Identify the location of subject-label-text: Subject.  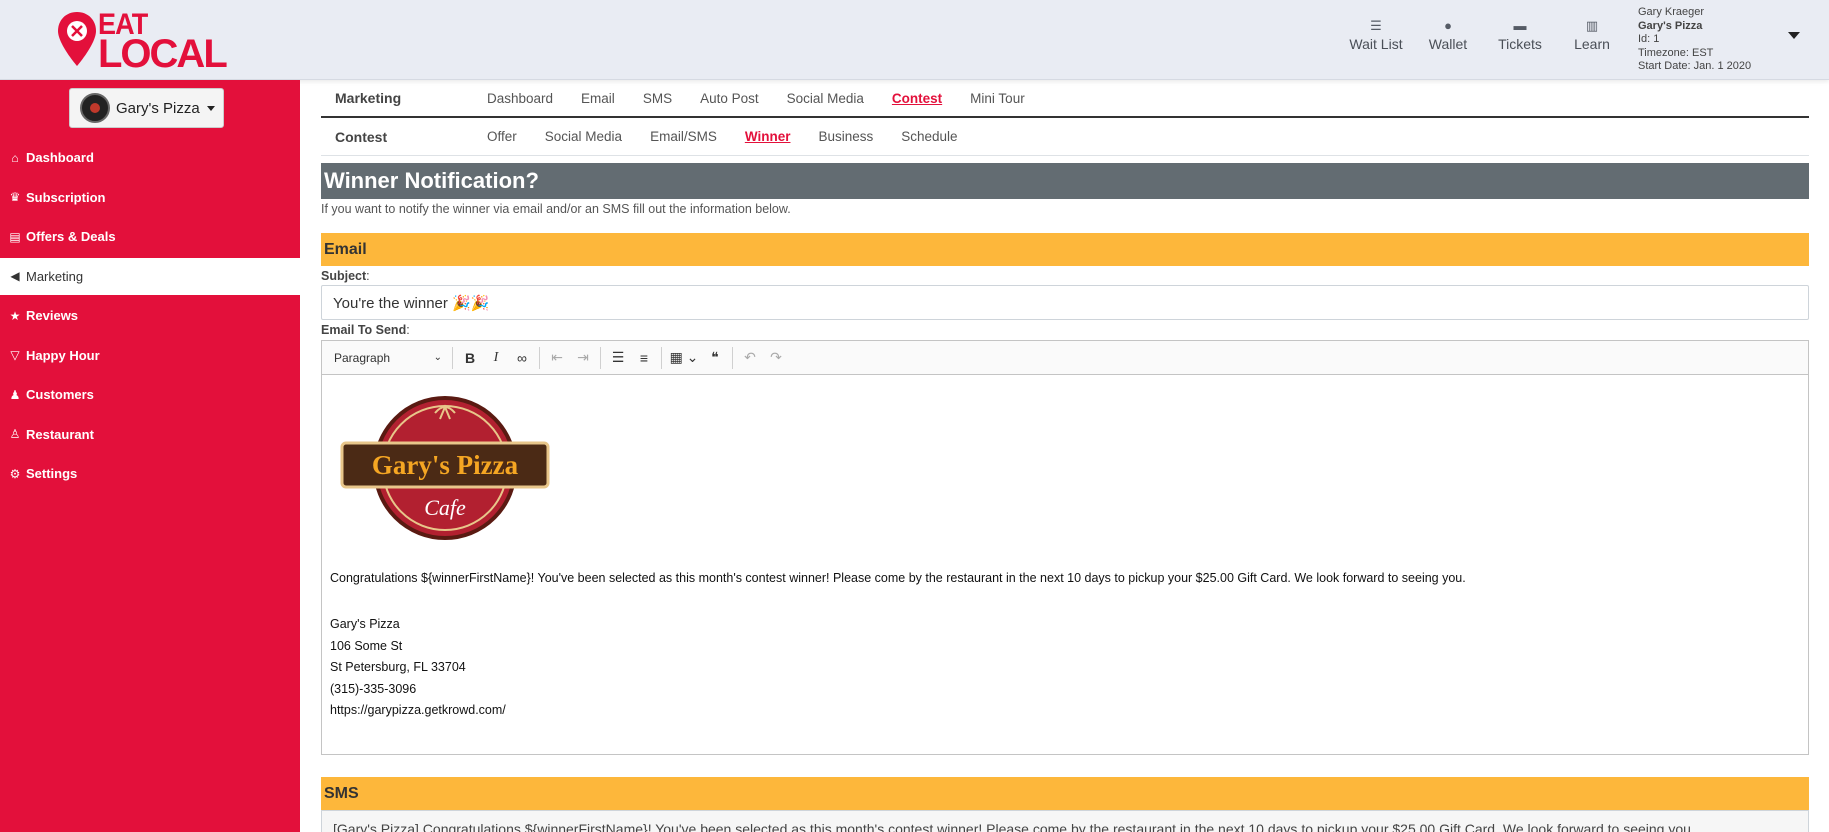
(344, 276).